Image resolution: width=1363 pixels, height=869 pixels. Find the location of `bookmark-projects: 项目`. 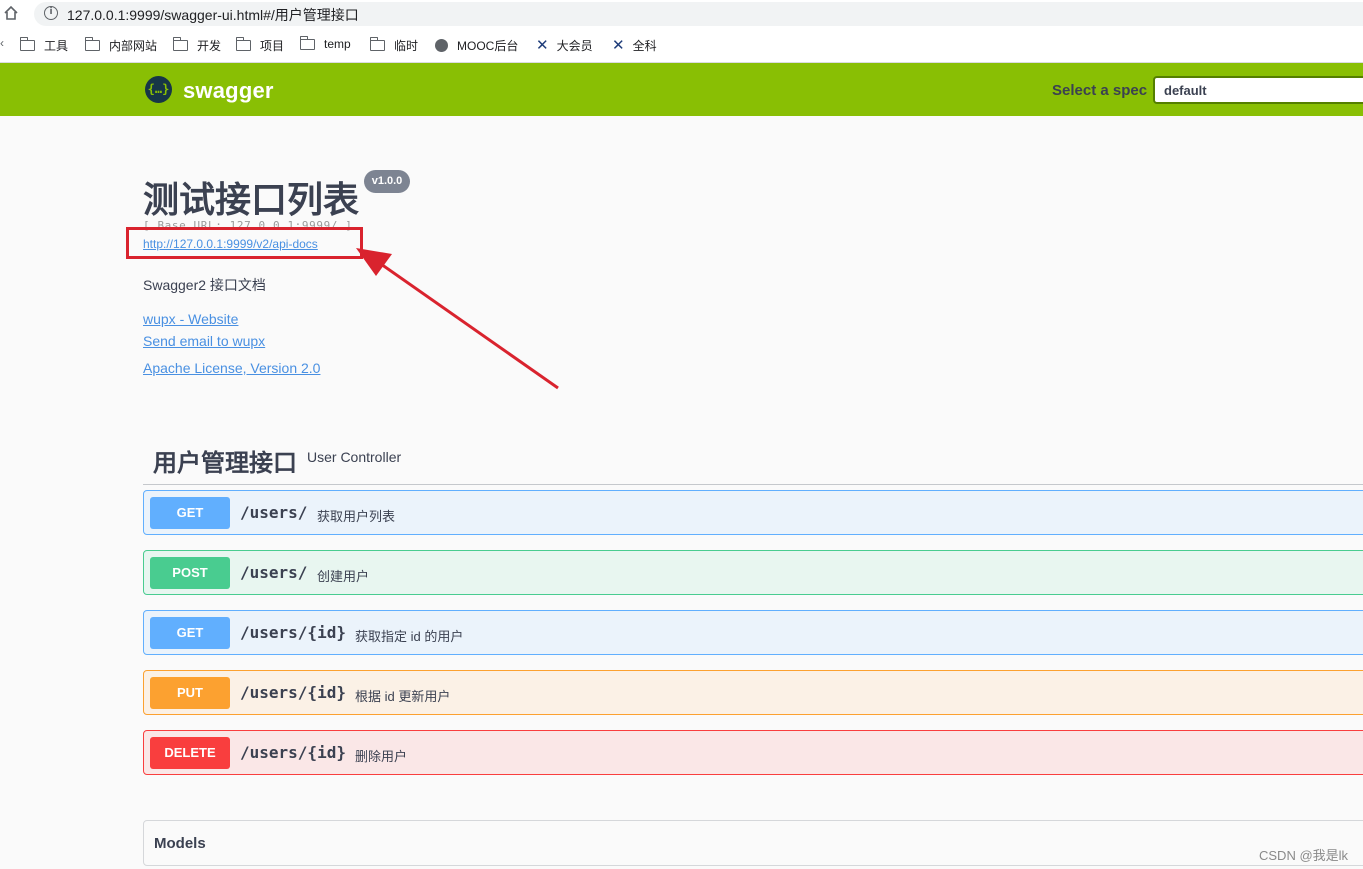

bookmark-projects: 项目 is located at coordinates (260, 45).